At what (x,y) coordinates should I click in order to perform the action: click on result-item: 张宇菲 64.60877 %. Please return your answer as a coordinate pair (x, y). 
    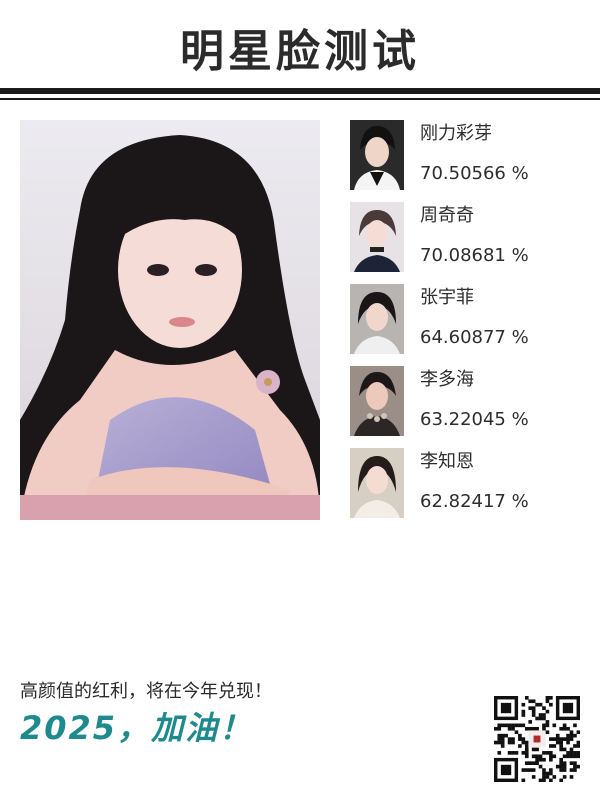
    Looking at the image, I should click on (470, 325).